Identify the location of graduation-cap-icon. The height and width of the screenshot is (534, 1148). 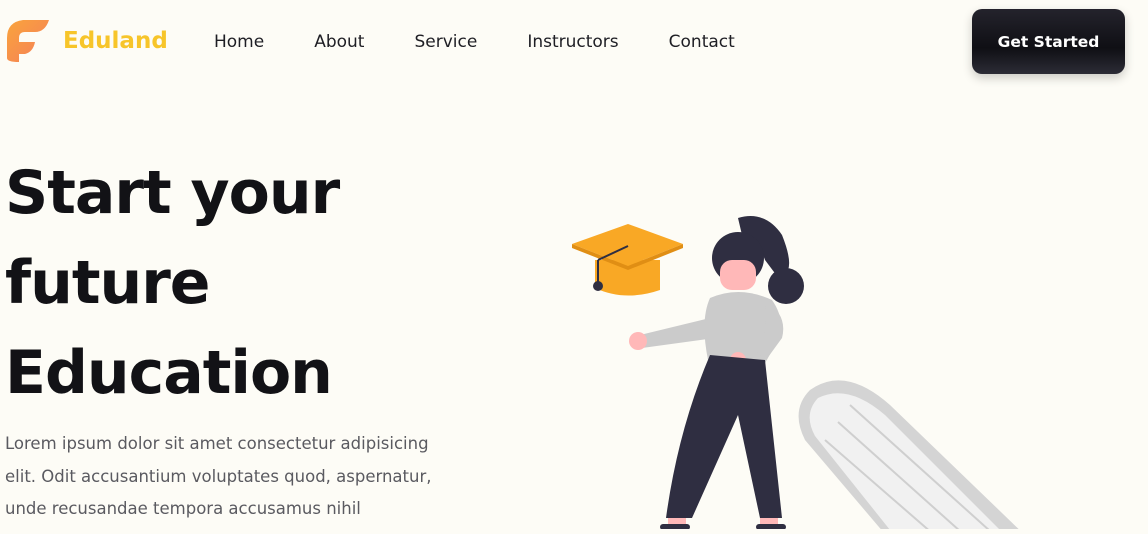
(627, 260).